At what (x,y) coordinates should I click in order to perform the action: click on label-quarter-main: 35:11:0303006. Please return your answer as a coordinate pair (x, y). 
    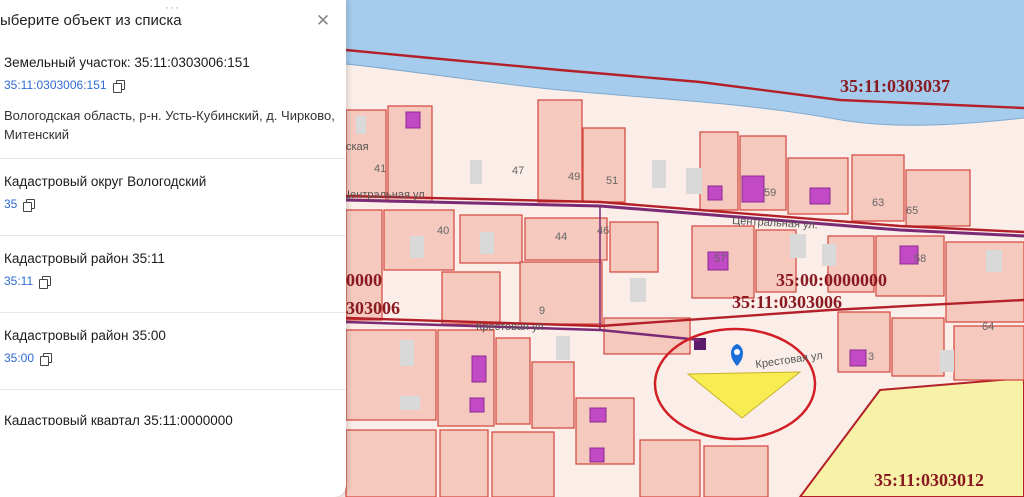
    Looking at the image, I should click on (787, 302).